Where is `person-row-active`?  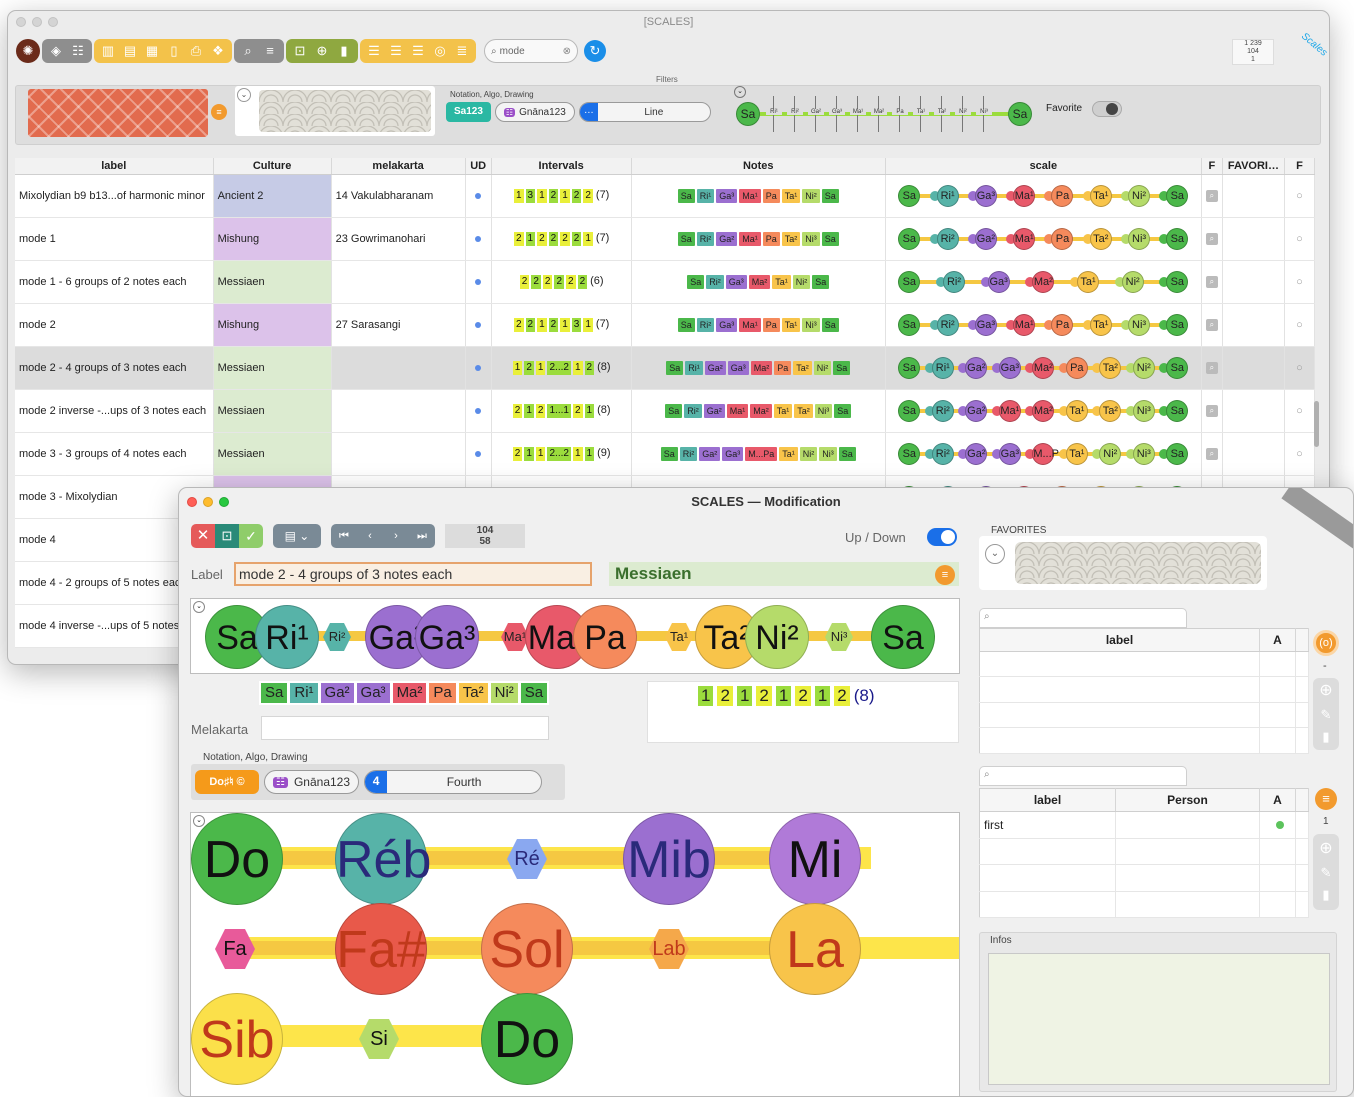
person-row-active is located at coordinates (1277, 825).